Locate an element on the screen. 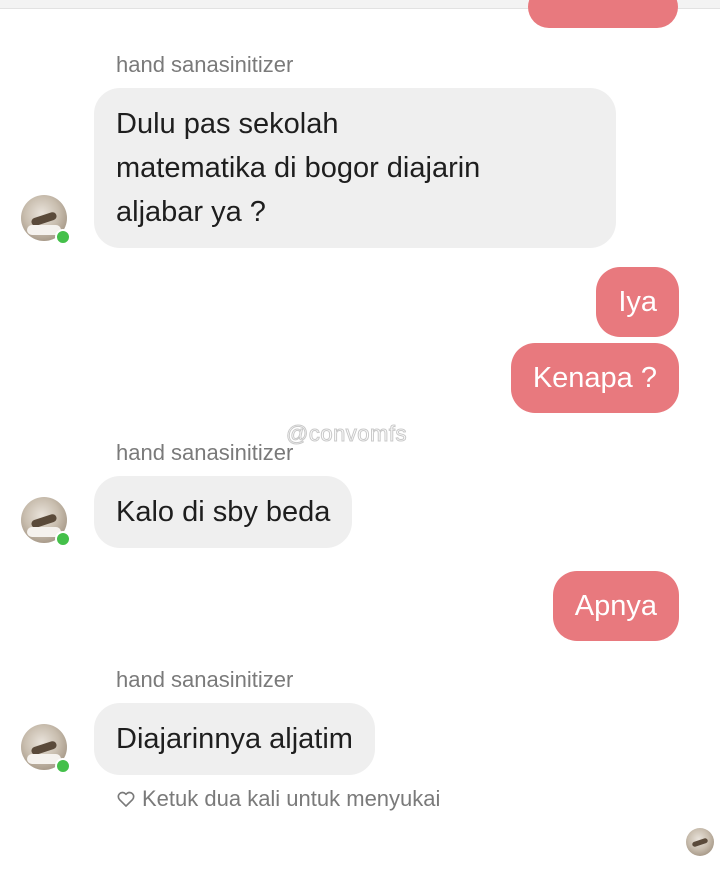  message-line: Diajarinnya aljatim is located at coordinates (234, 739).